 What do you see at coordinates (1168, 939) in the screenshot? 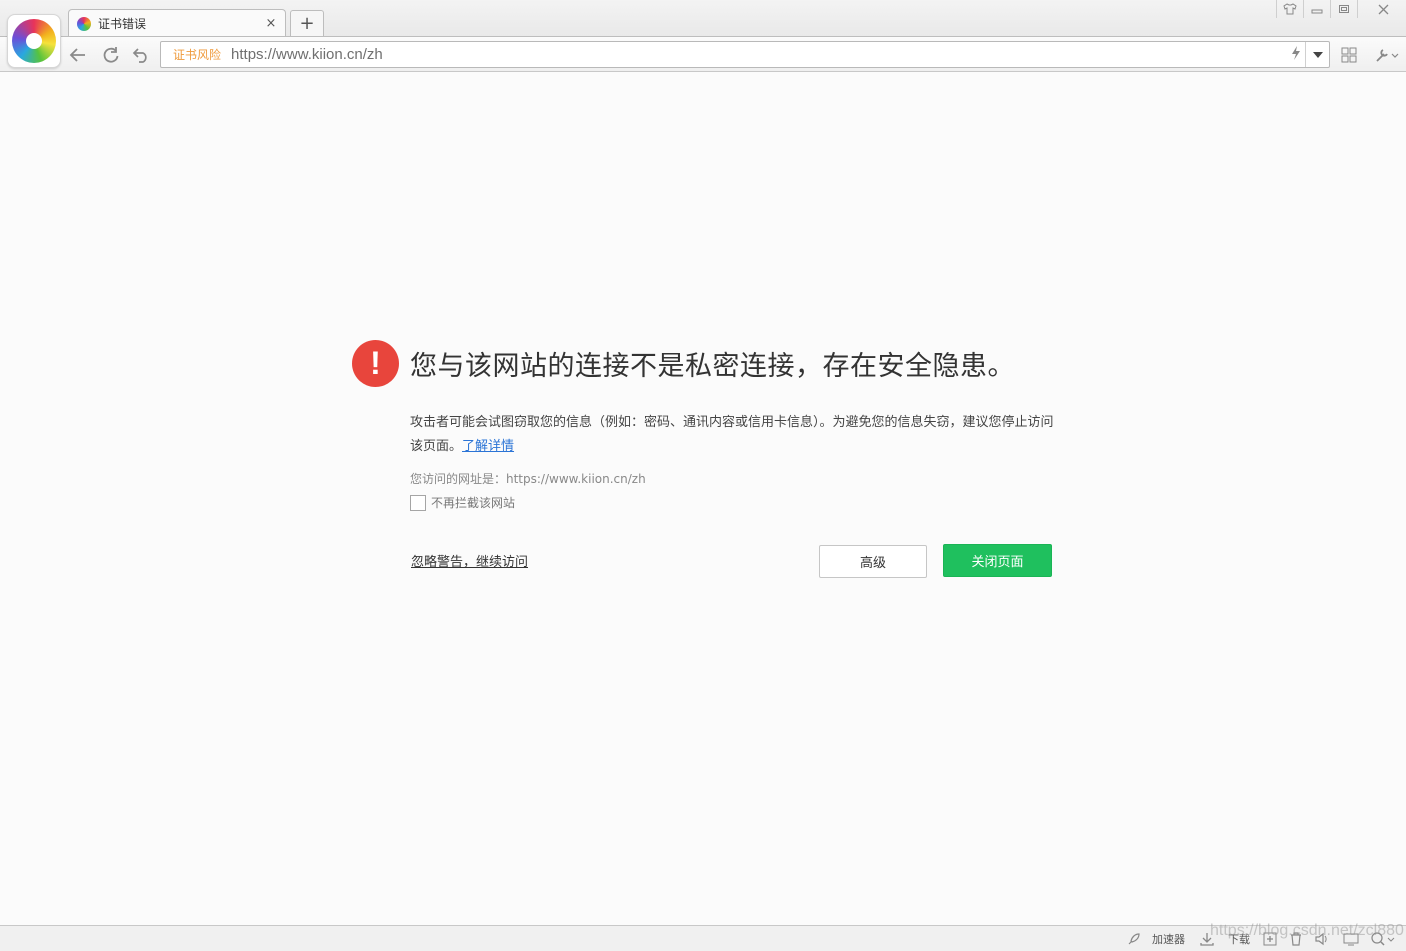
I see `accelerator-label: 加速器` at bounding box center [1168, 939].